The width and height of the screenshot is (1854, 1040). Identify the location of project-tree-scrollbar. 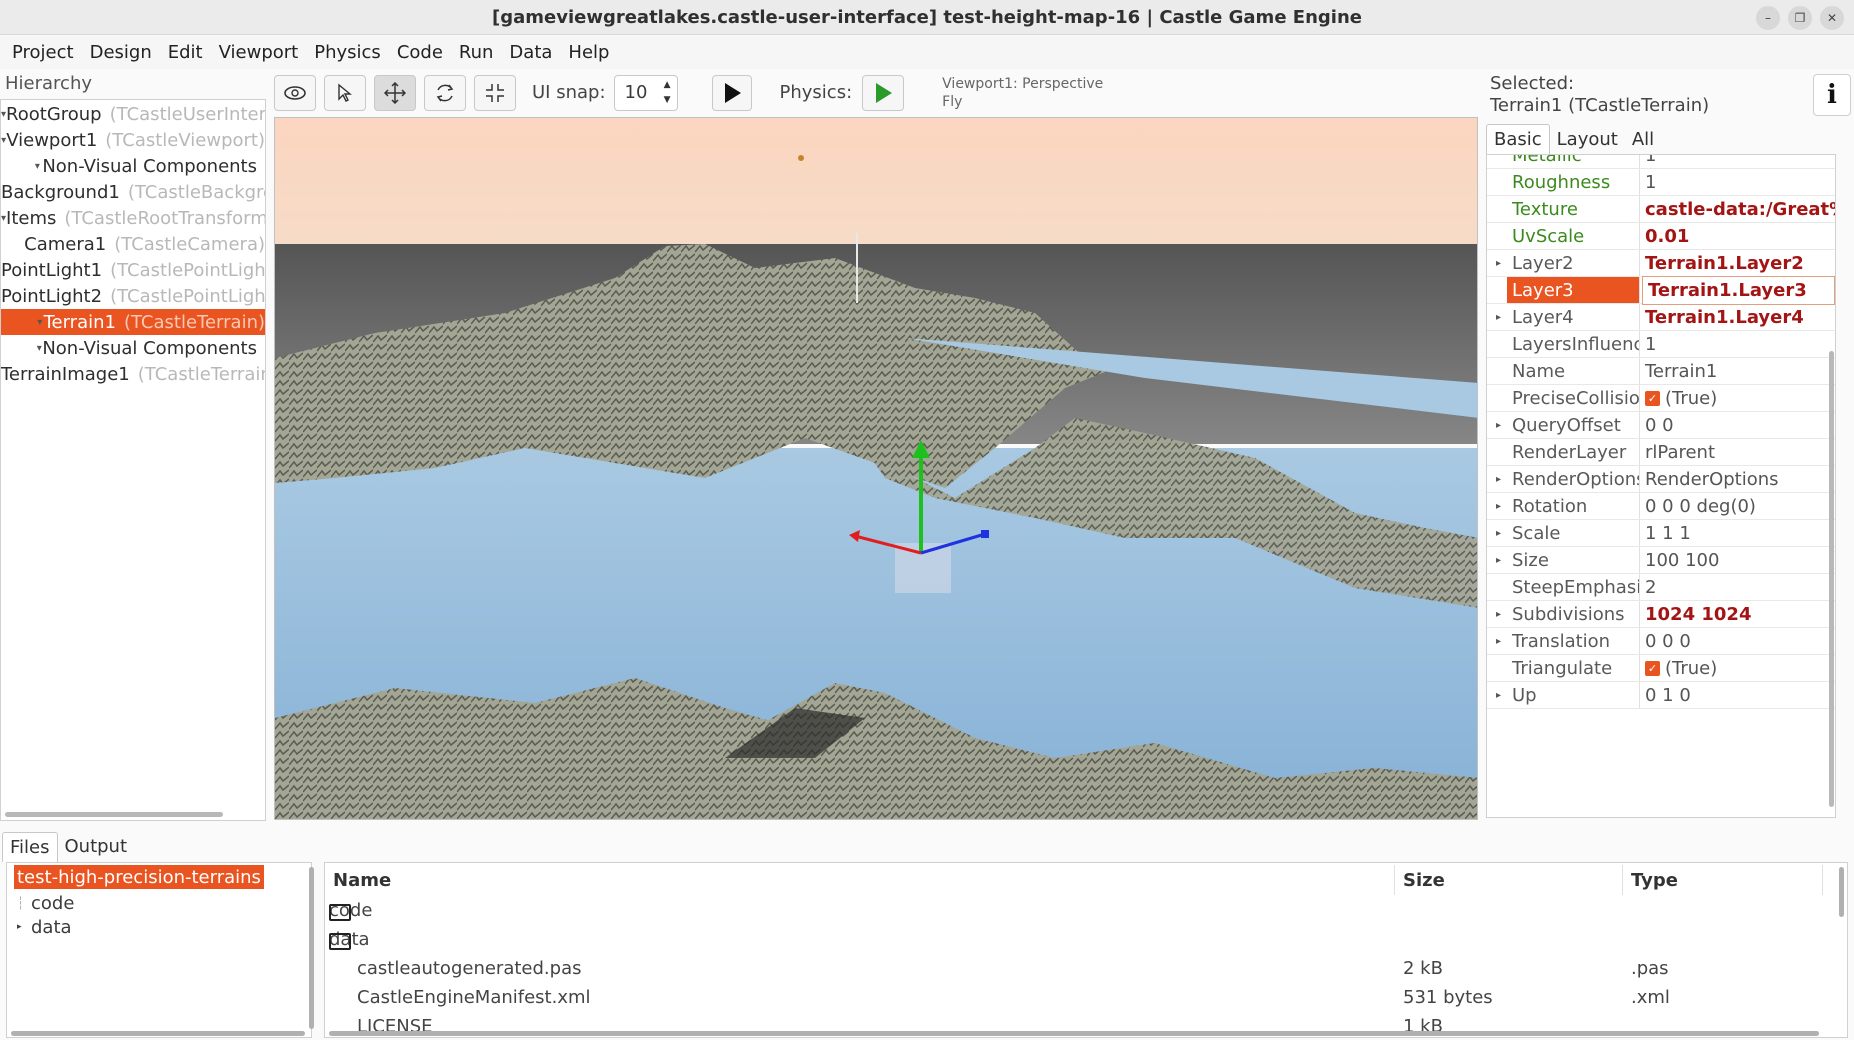
(311, 948).